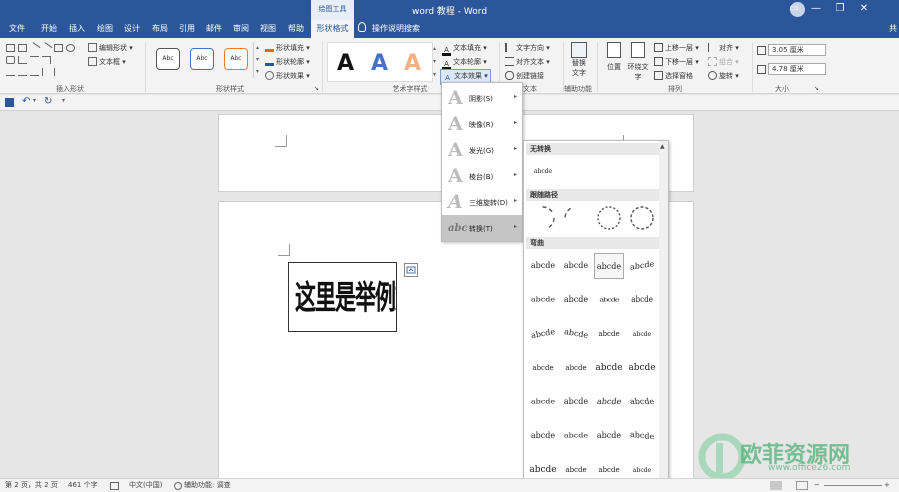 The image size is (899, 492). I want to click on tab-home: 开始, so click(49, 29).